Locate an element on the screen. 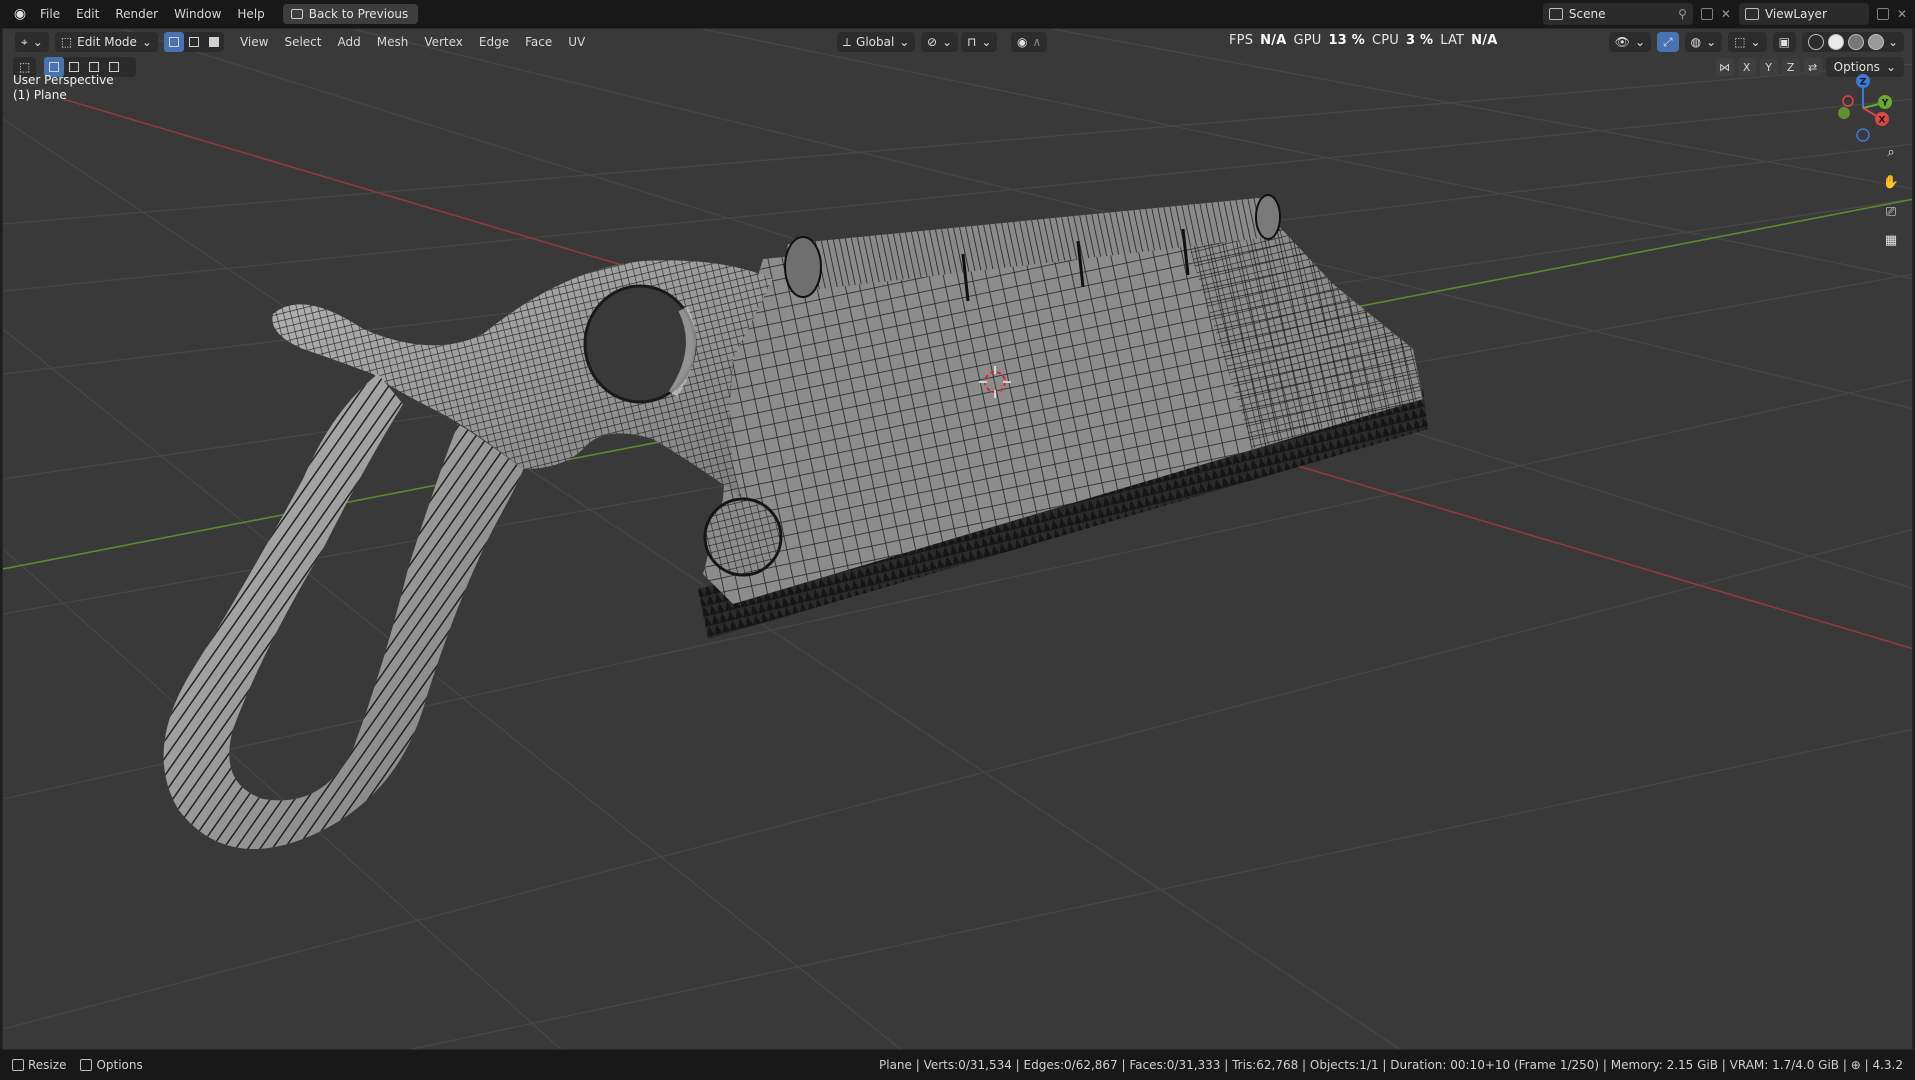 This screenshot has width=1915, height=1080. proportional-icon: ◉ is located at coordinates (1022, 42).